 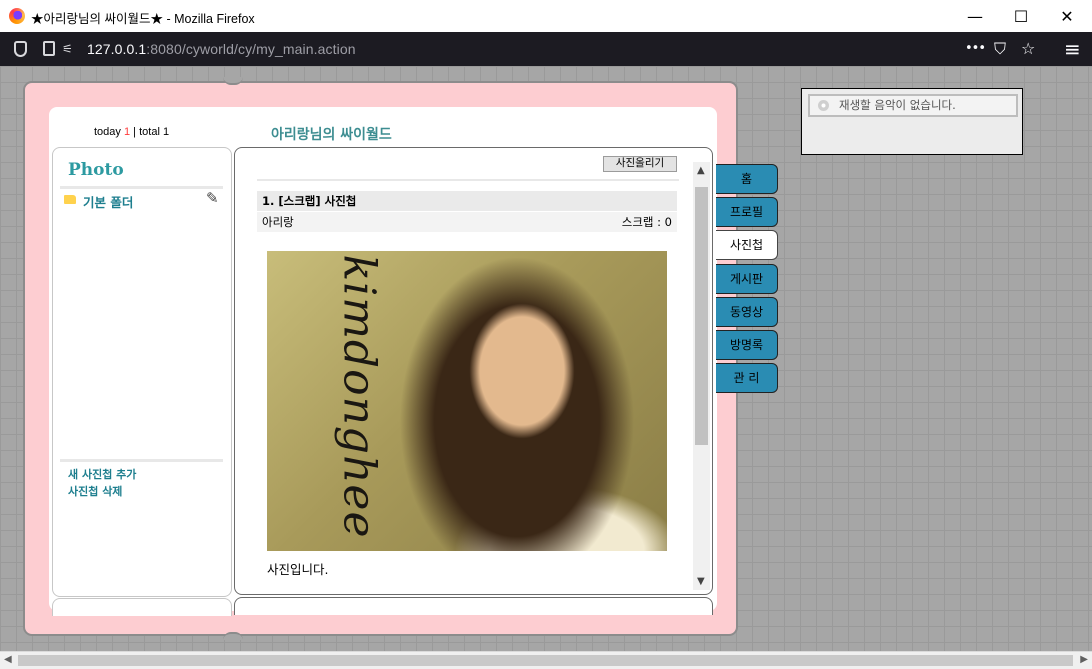 What do you see at coordinates (912, 121) in the screenshot?
I see `music-player: 재생할 음악이 없습니다.` at bounding box center [912, 121].